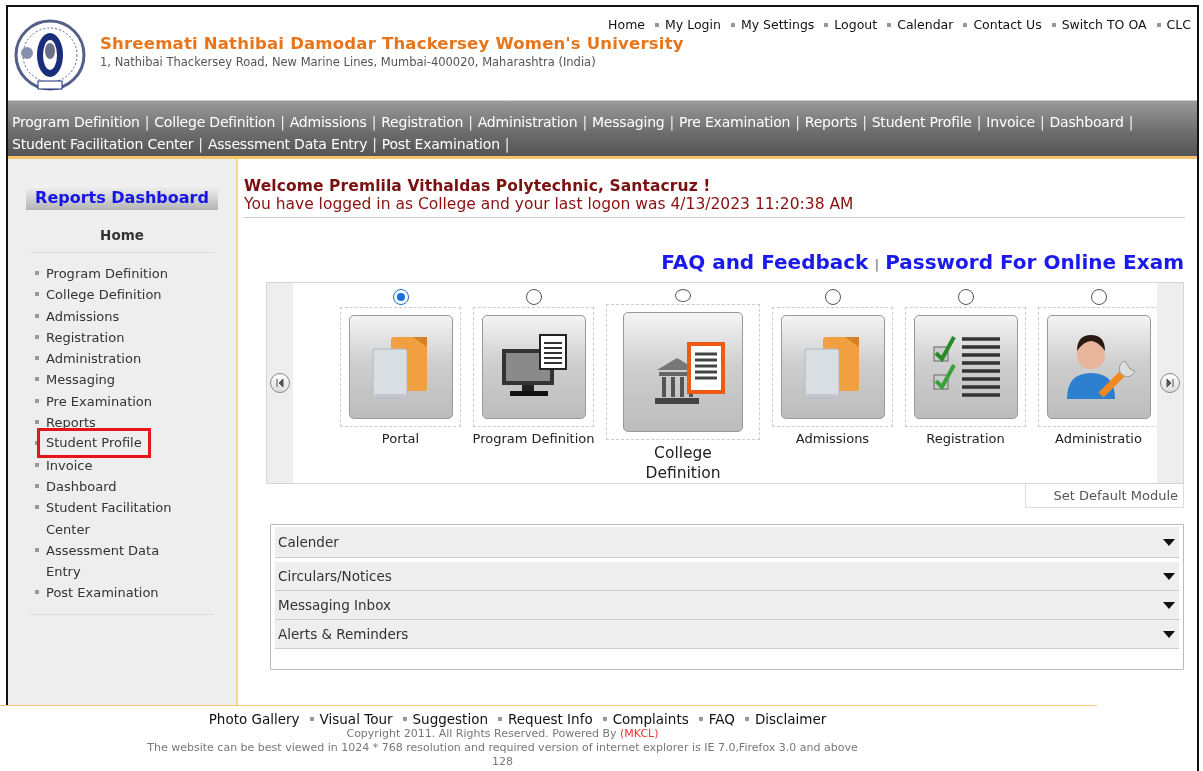 This screenshot has height=771, width=1203. What do you see at coordinates (122, 197) in the screenshot?
I see `reports-dashboard-button: Reports Dashboard` at bounding box center [122, 197].